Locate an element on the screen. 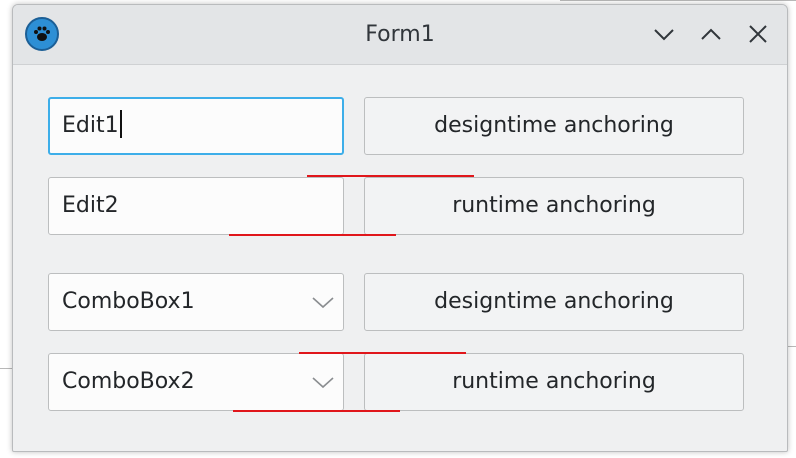 Image resolution: width=796 pixels, height=458 pixels. chevron-up-icon is located at coordinates (711, 34).